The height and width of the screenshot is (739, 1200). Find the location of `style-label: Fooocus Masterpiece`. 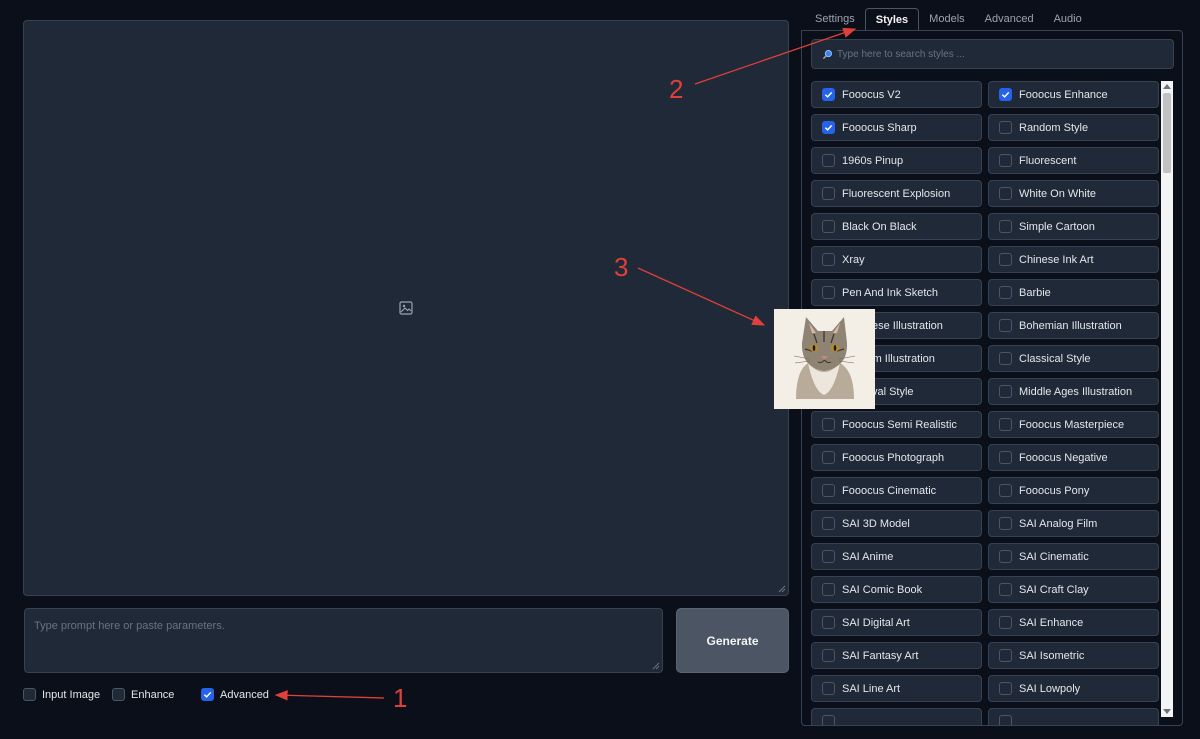

style-label: Fooocus Masterpiece is located at coordinates (1072, 424).